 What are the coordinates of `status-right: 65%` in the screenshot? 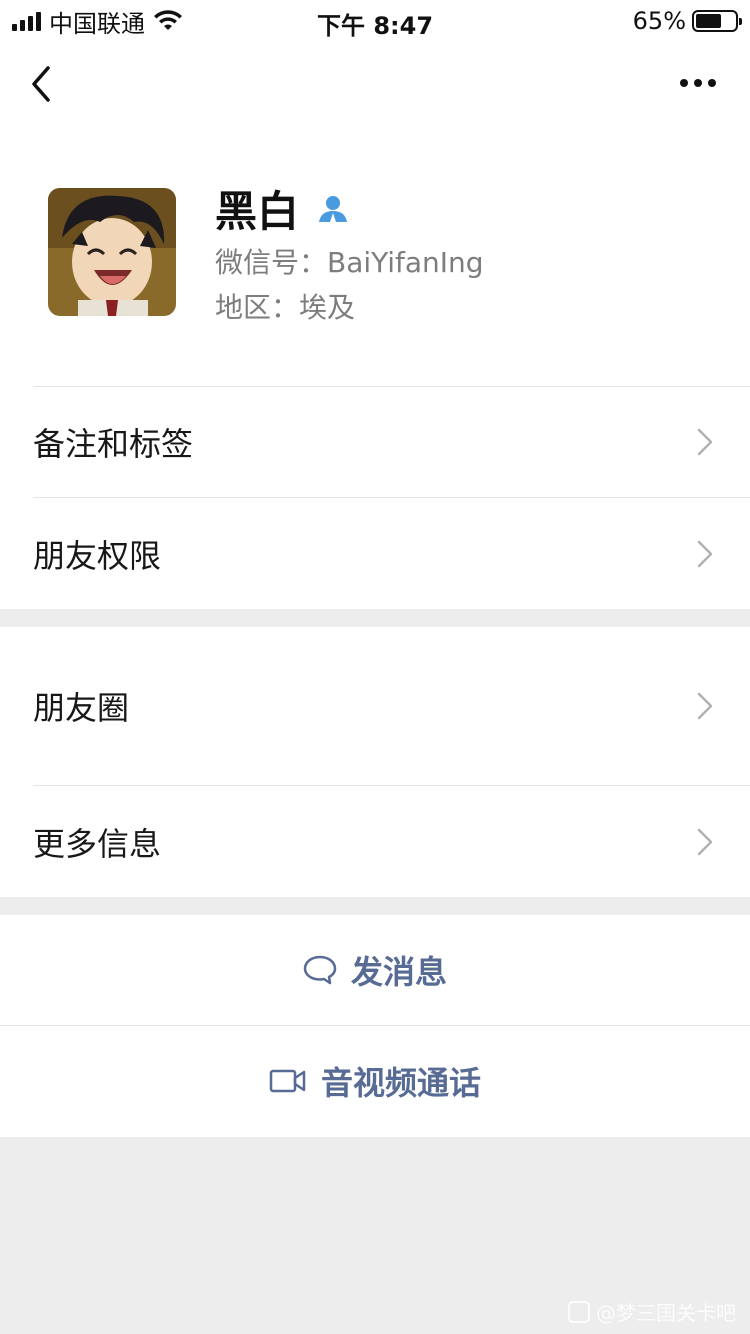 It's located at (687, 21).